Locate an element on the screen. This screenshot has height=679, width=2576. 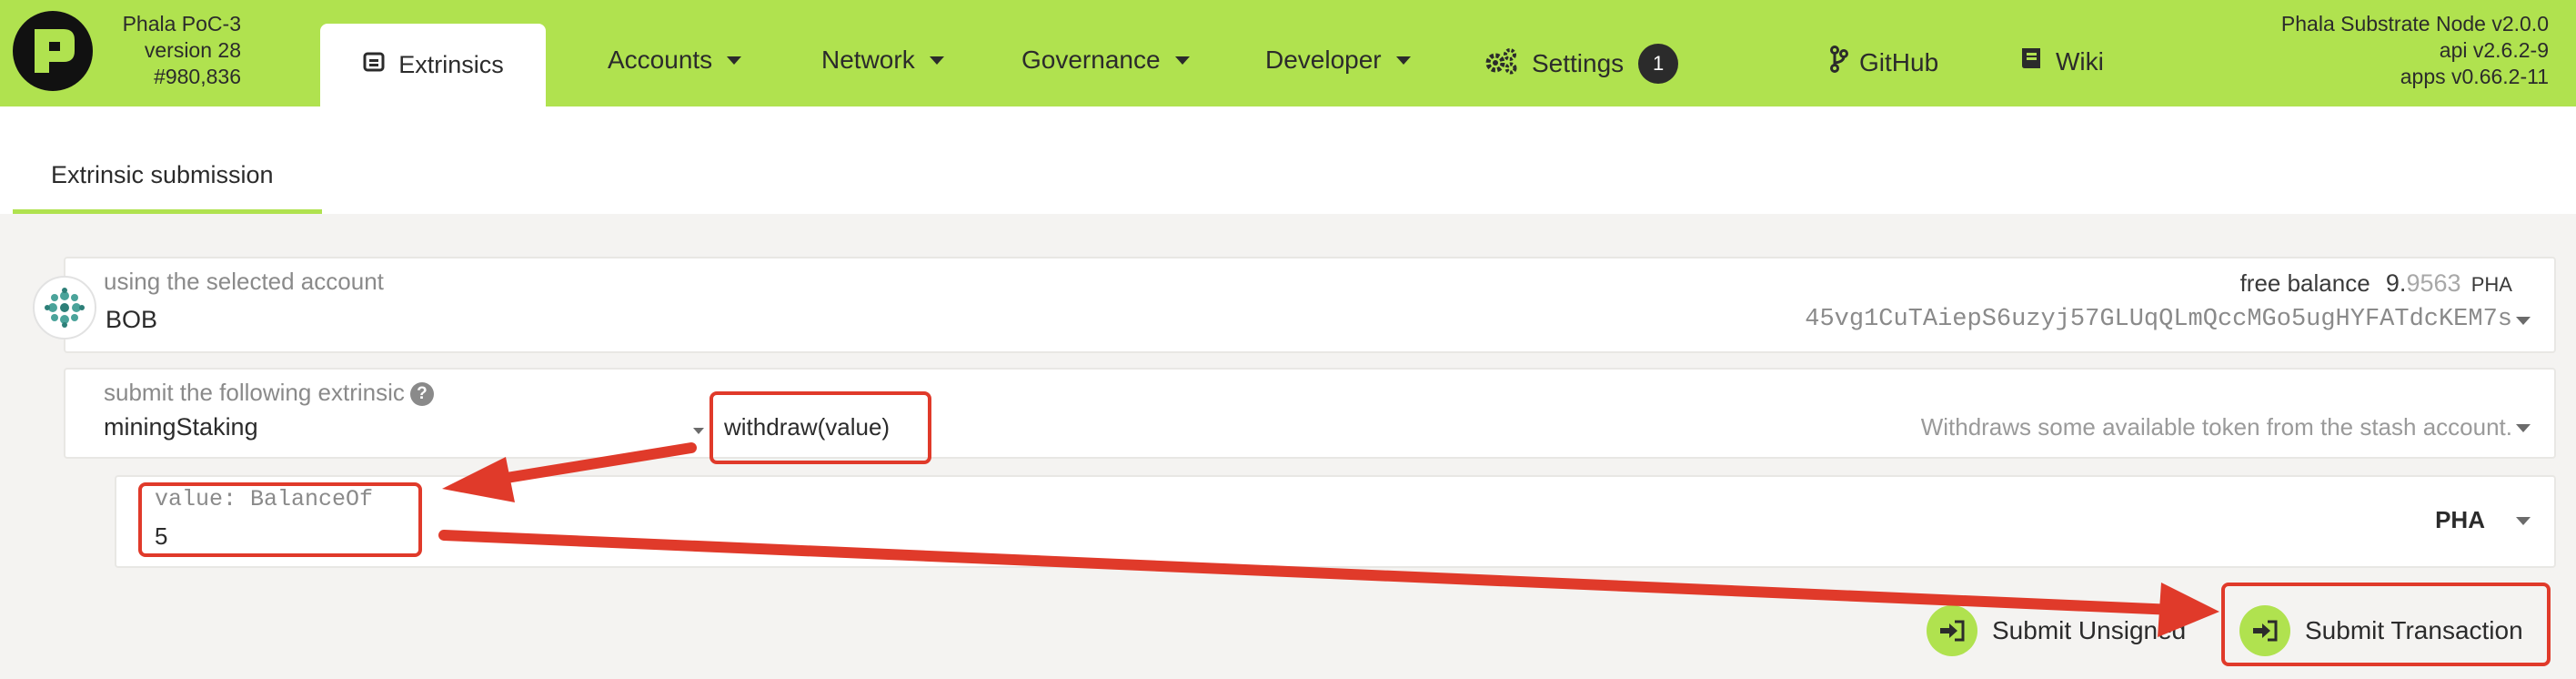
account-identicon-icon is located at coordinates (64, 308).